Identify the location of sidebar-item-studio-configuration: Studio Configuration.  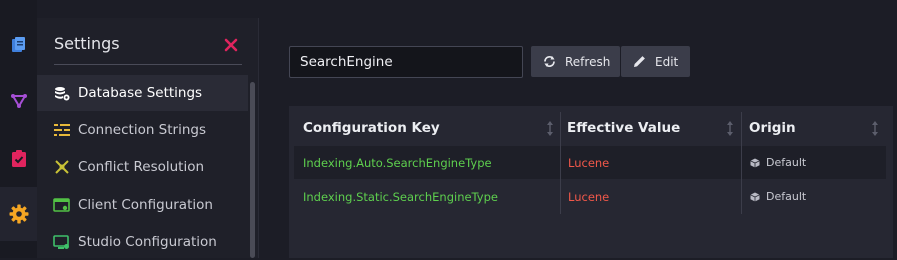
(142, 242).